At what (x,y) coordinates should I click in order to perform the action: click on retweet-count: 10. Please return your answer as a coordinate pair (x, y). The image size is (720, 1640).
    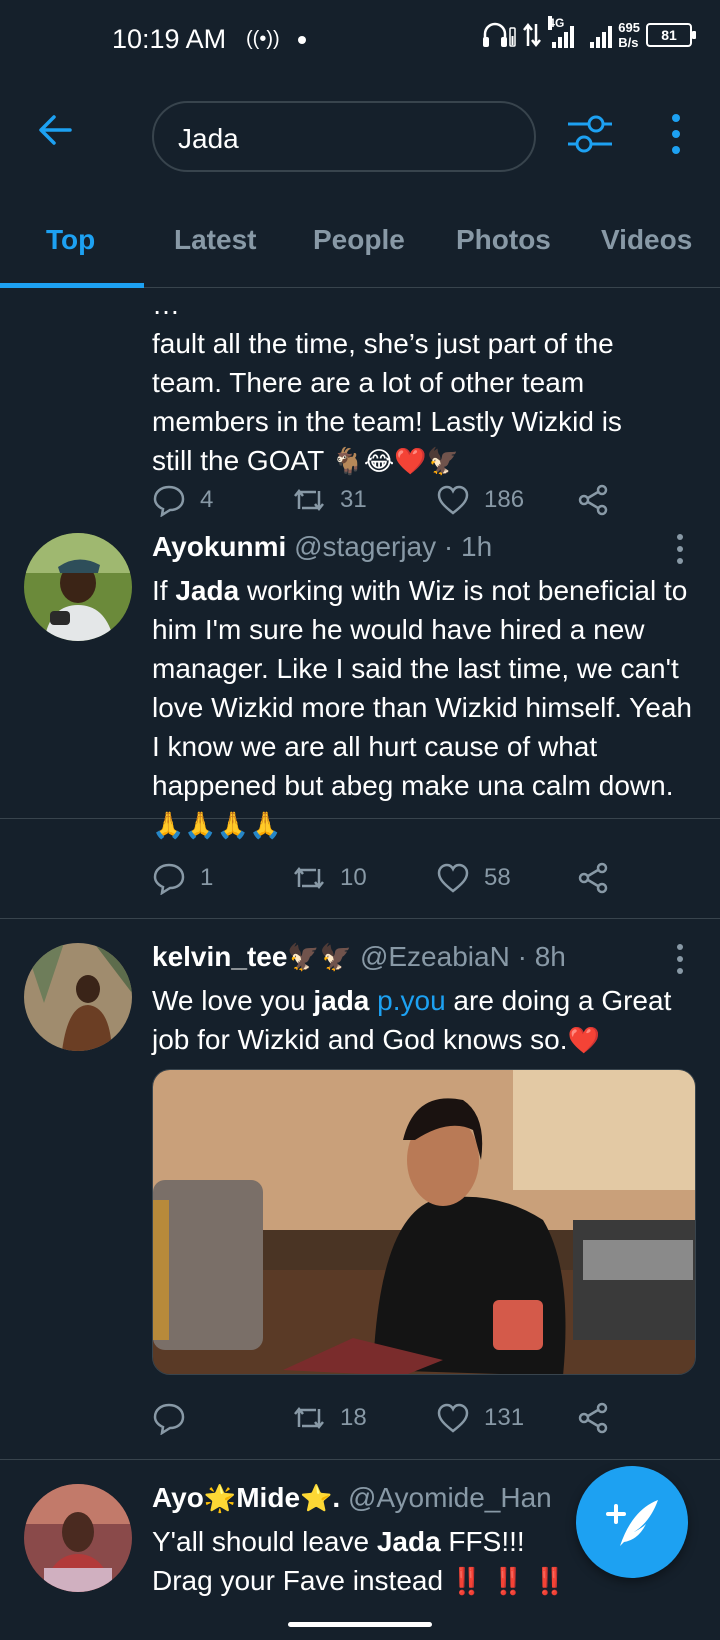
    Looking at the image, I should click on (353, 877).